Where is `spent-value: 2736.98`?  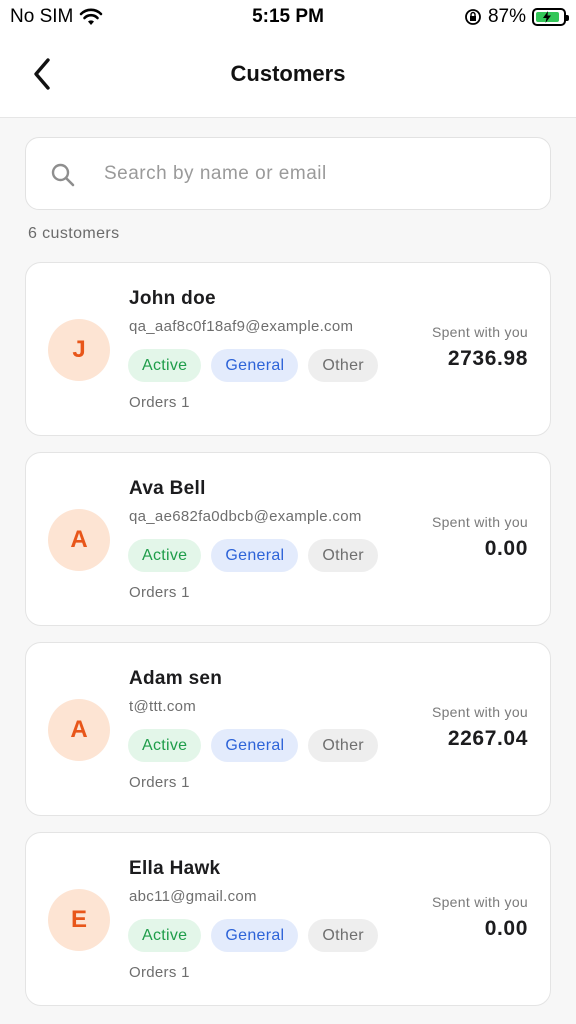 spent-value: 2736.98 is located at coordinates (487, 358).